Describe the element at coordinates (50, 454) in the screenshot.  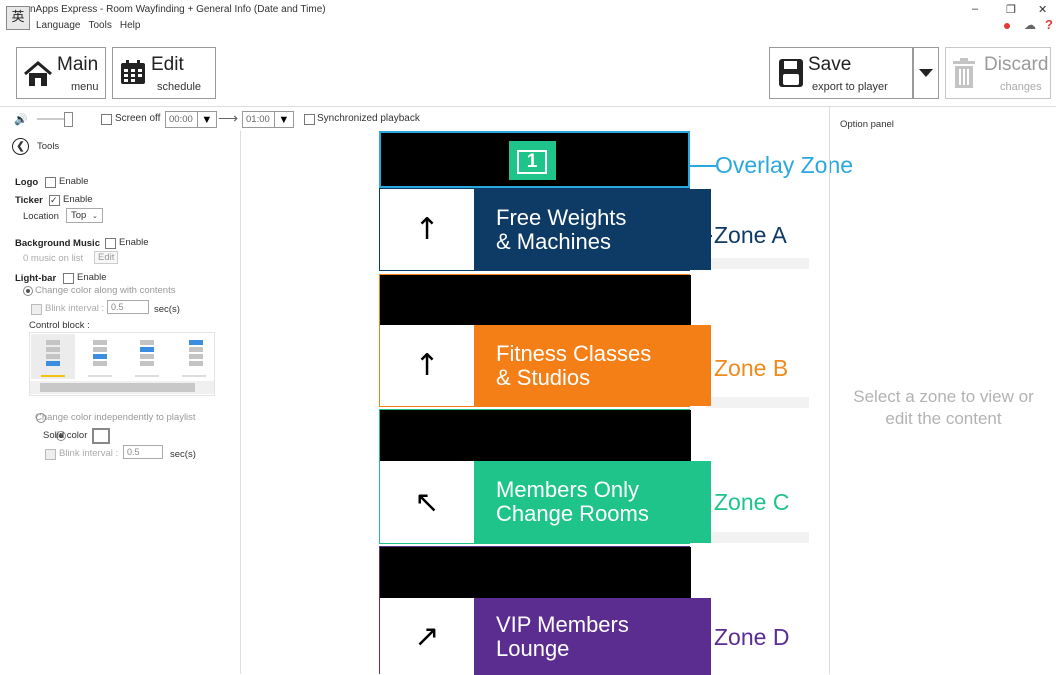
I see `solid-blink-checkbox` at that location.